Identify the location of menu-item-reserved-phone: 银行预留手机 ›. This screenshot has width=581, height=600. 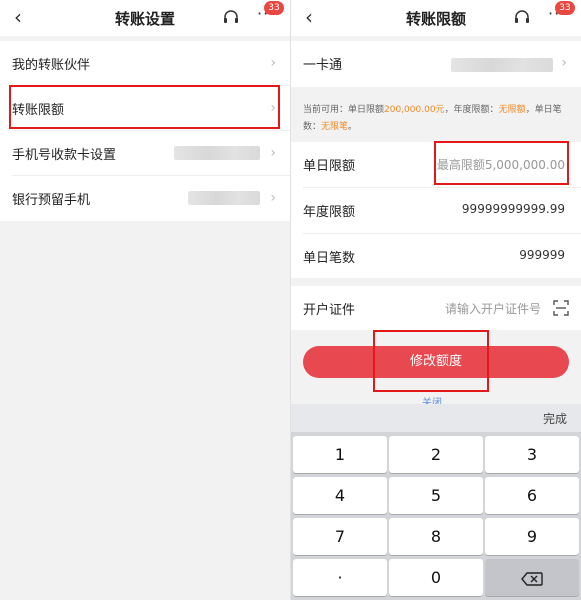
(145, 198).